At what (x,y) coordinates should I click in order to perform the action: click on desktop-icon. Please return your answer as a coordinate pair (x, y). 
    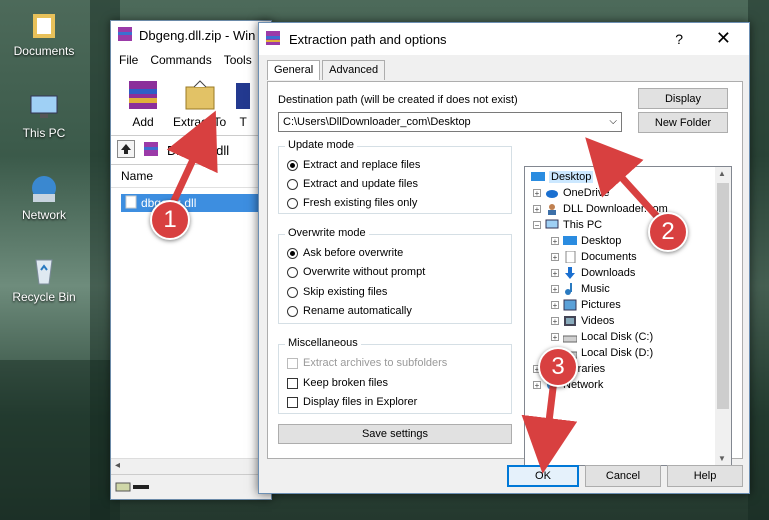
    Looking at the image, I should click on (570, 241).